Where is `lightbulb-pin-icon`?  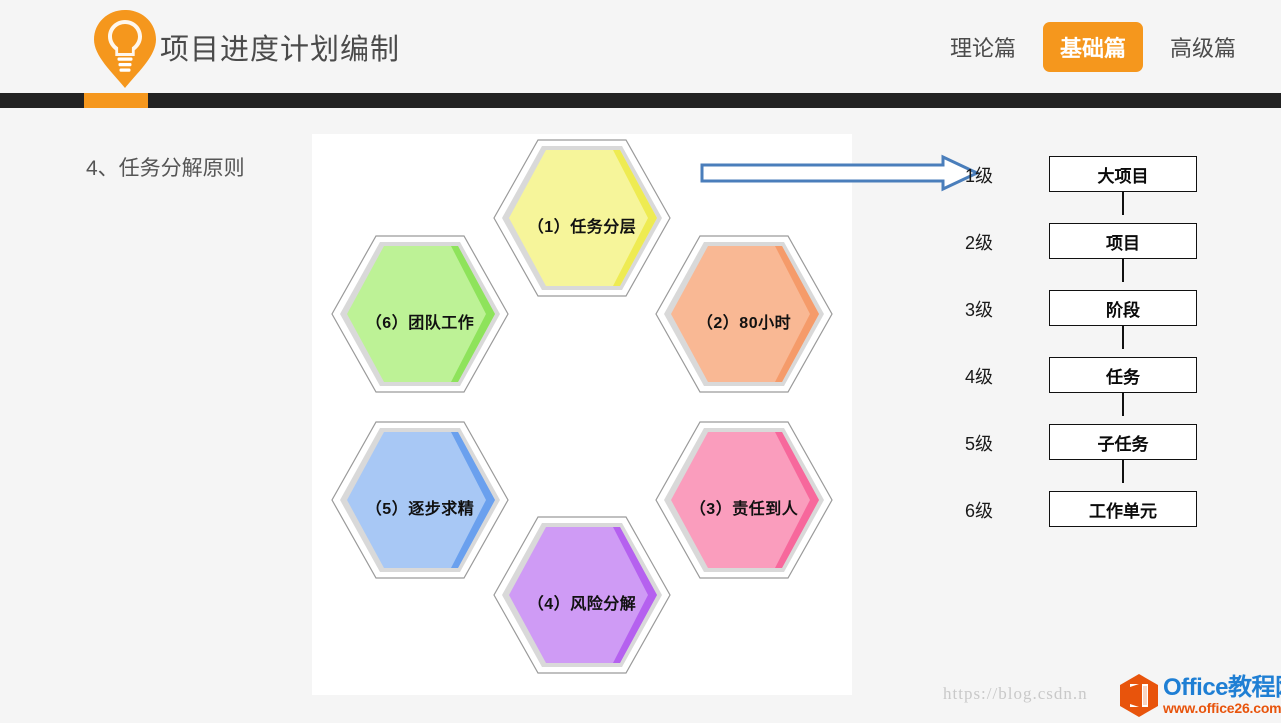 lightbulb-pin-icon is located at coordinates (125, 49).